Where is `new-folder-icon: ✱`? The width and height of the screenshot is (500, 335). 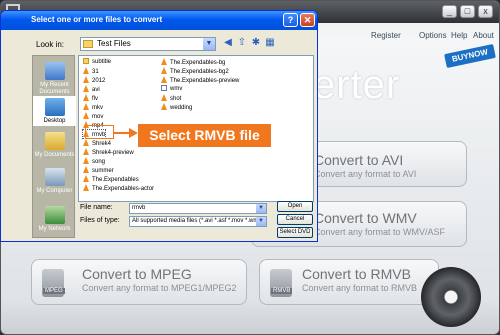
new-folder-icon: ✱ is located at coordinates (256, 43).